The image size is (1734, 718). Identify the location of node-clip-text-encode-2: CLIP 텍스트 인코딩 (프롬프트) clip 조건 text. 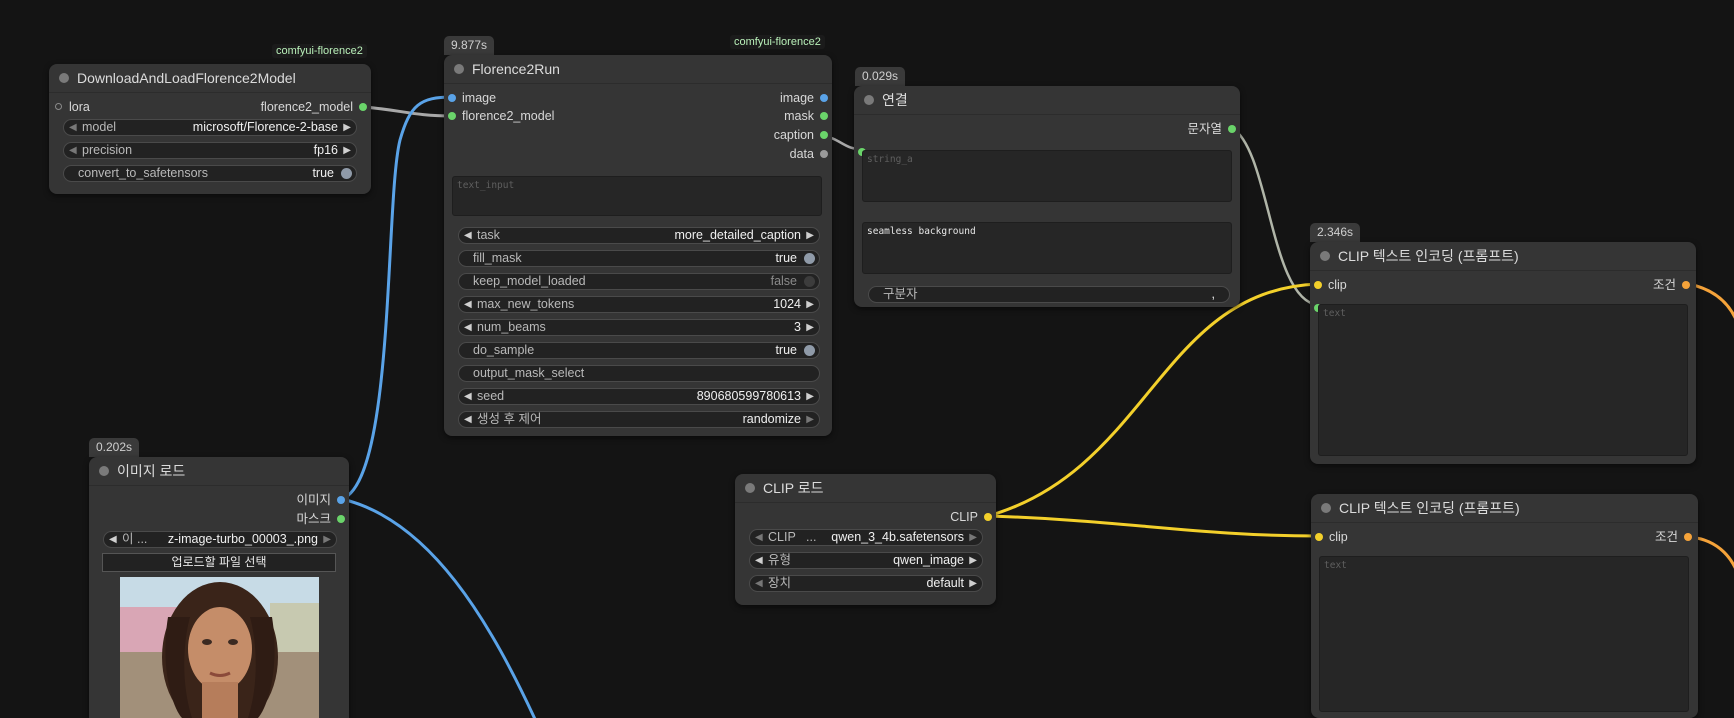
(1504, 606).